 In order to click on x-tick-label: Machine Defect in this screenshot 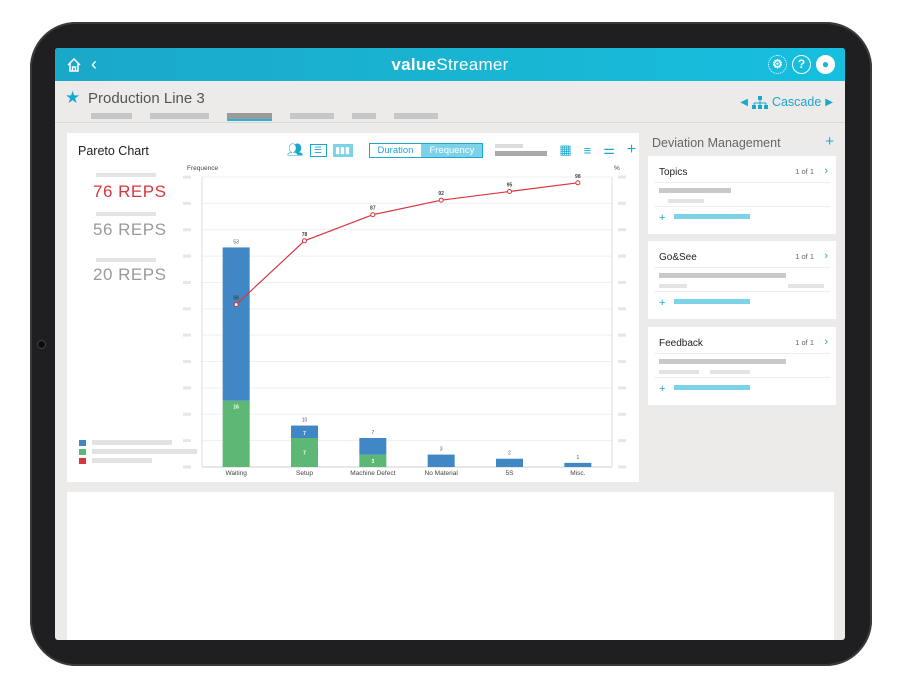, I will do `click(372, 473)`.